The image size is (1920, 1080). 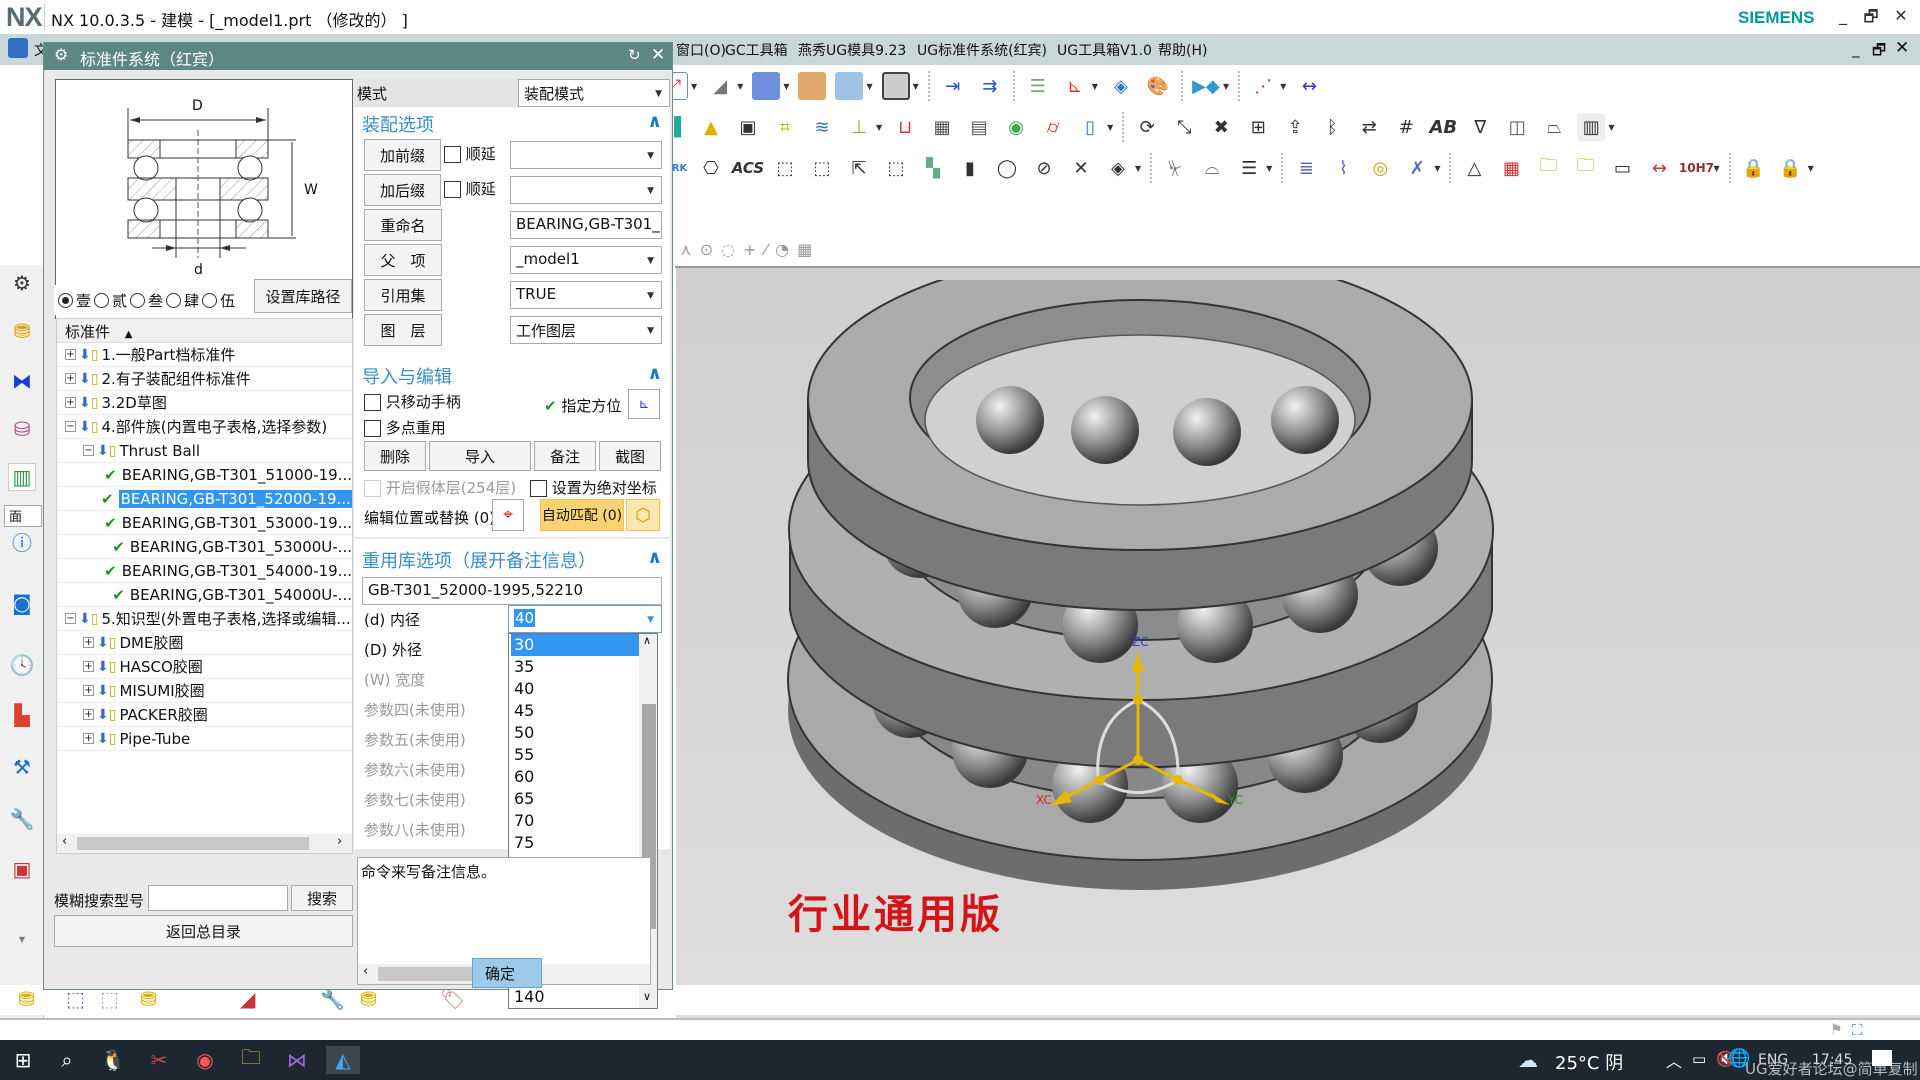 I want to click on web-browser-icon: ◙, so click(x=22, y=603).